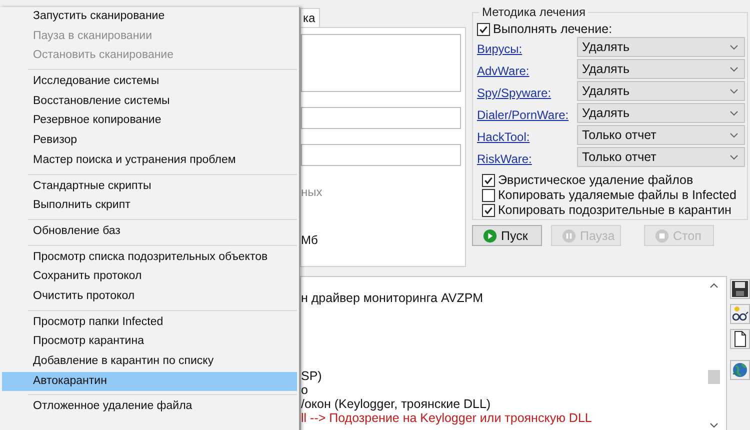  I want to click on checkbox-label: Эвристическое удаление файлов, so click(596, 180).